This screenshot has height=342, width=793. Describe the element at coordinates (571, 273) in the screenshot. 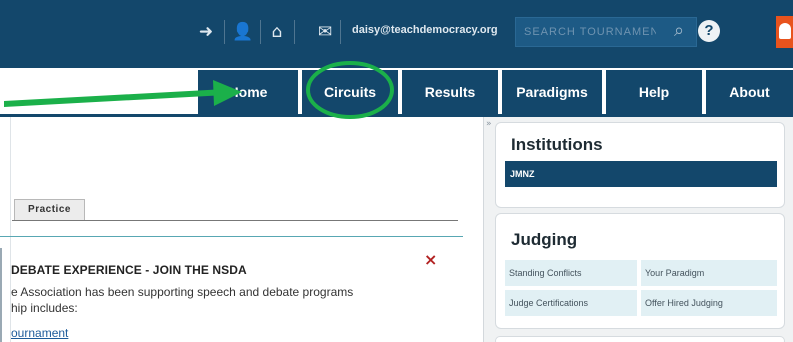

I see `judging-standing-conflicts: Standing Conflicts` at that location.